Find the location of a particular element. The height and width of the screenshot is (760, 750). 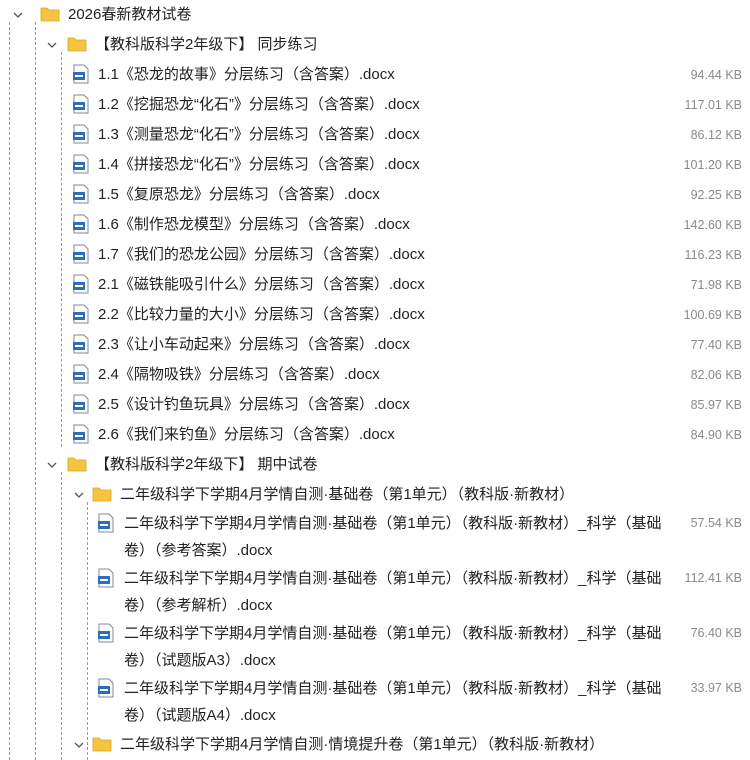

tree-node-root: 2026春新教材试卷 is located at coordinates (375, 15).